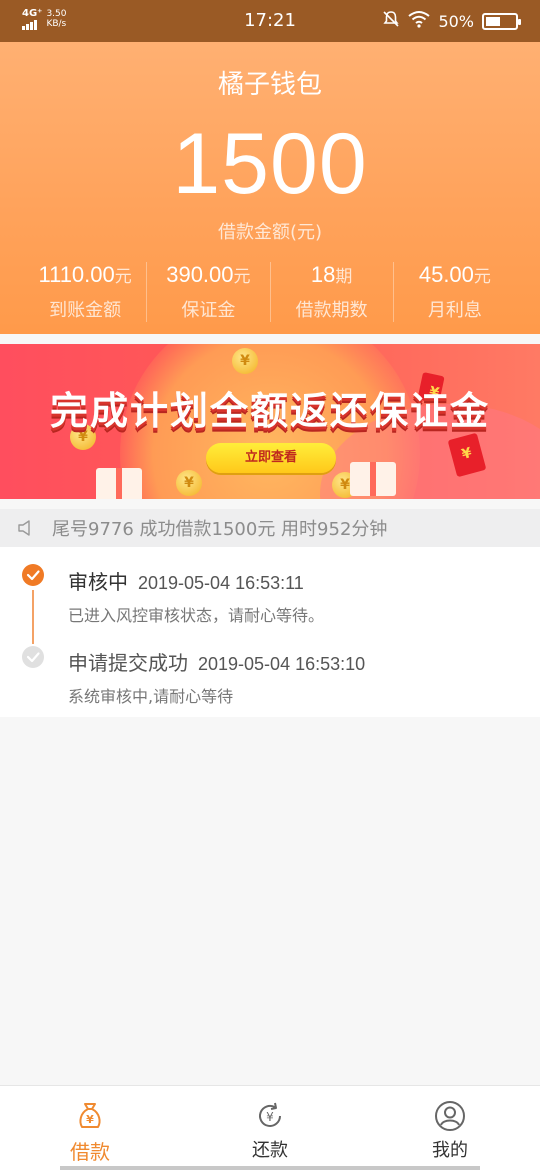 The height and width of the screenshot is (1170, 540). I want to click on loan-amount: 1500, so click(270, 164).